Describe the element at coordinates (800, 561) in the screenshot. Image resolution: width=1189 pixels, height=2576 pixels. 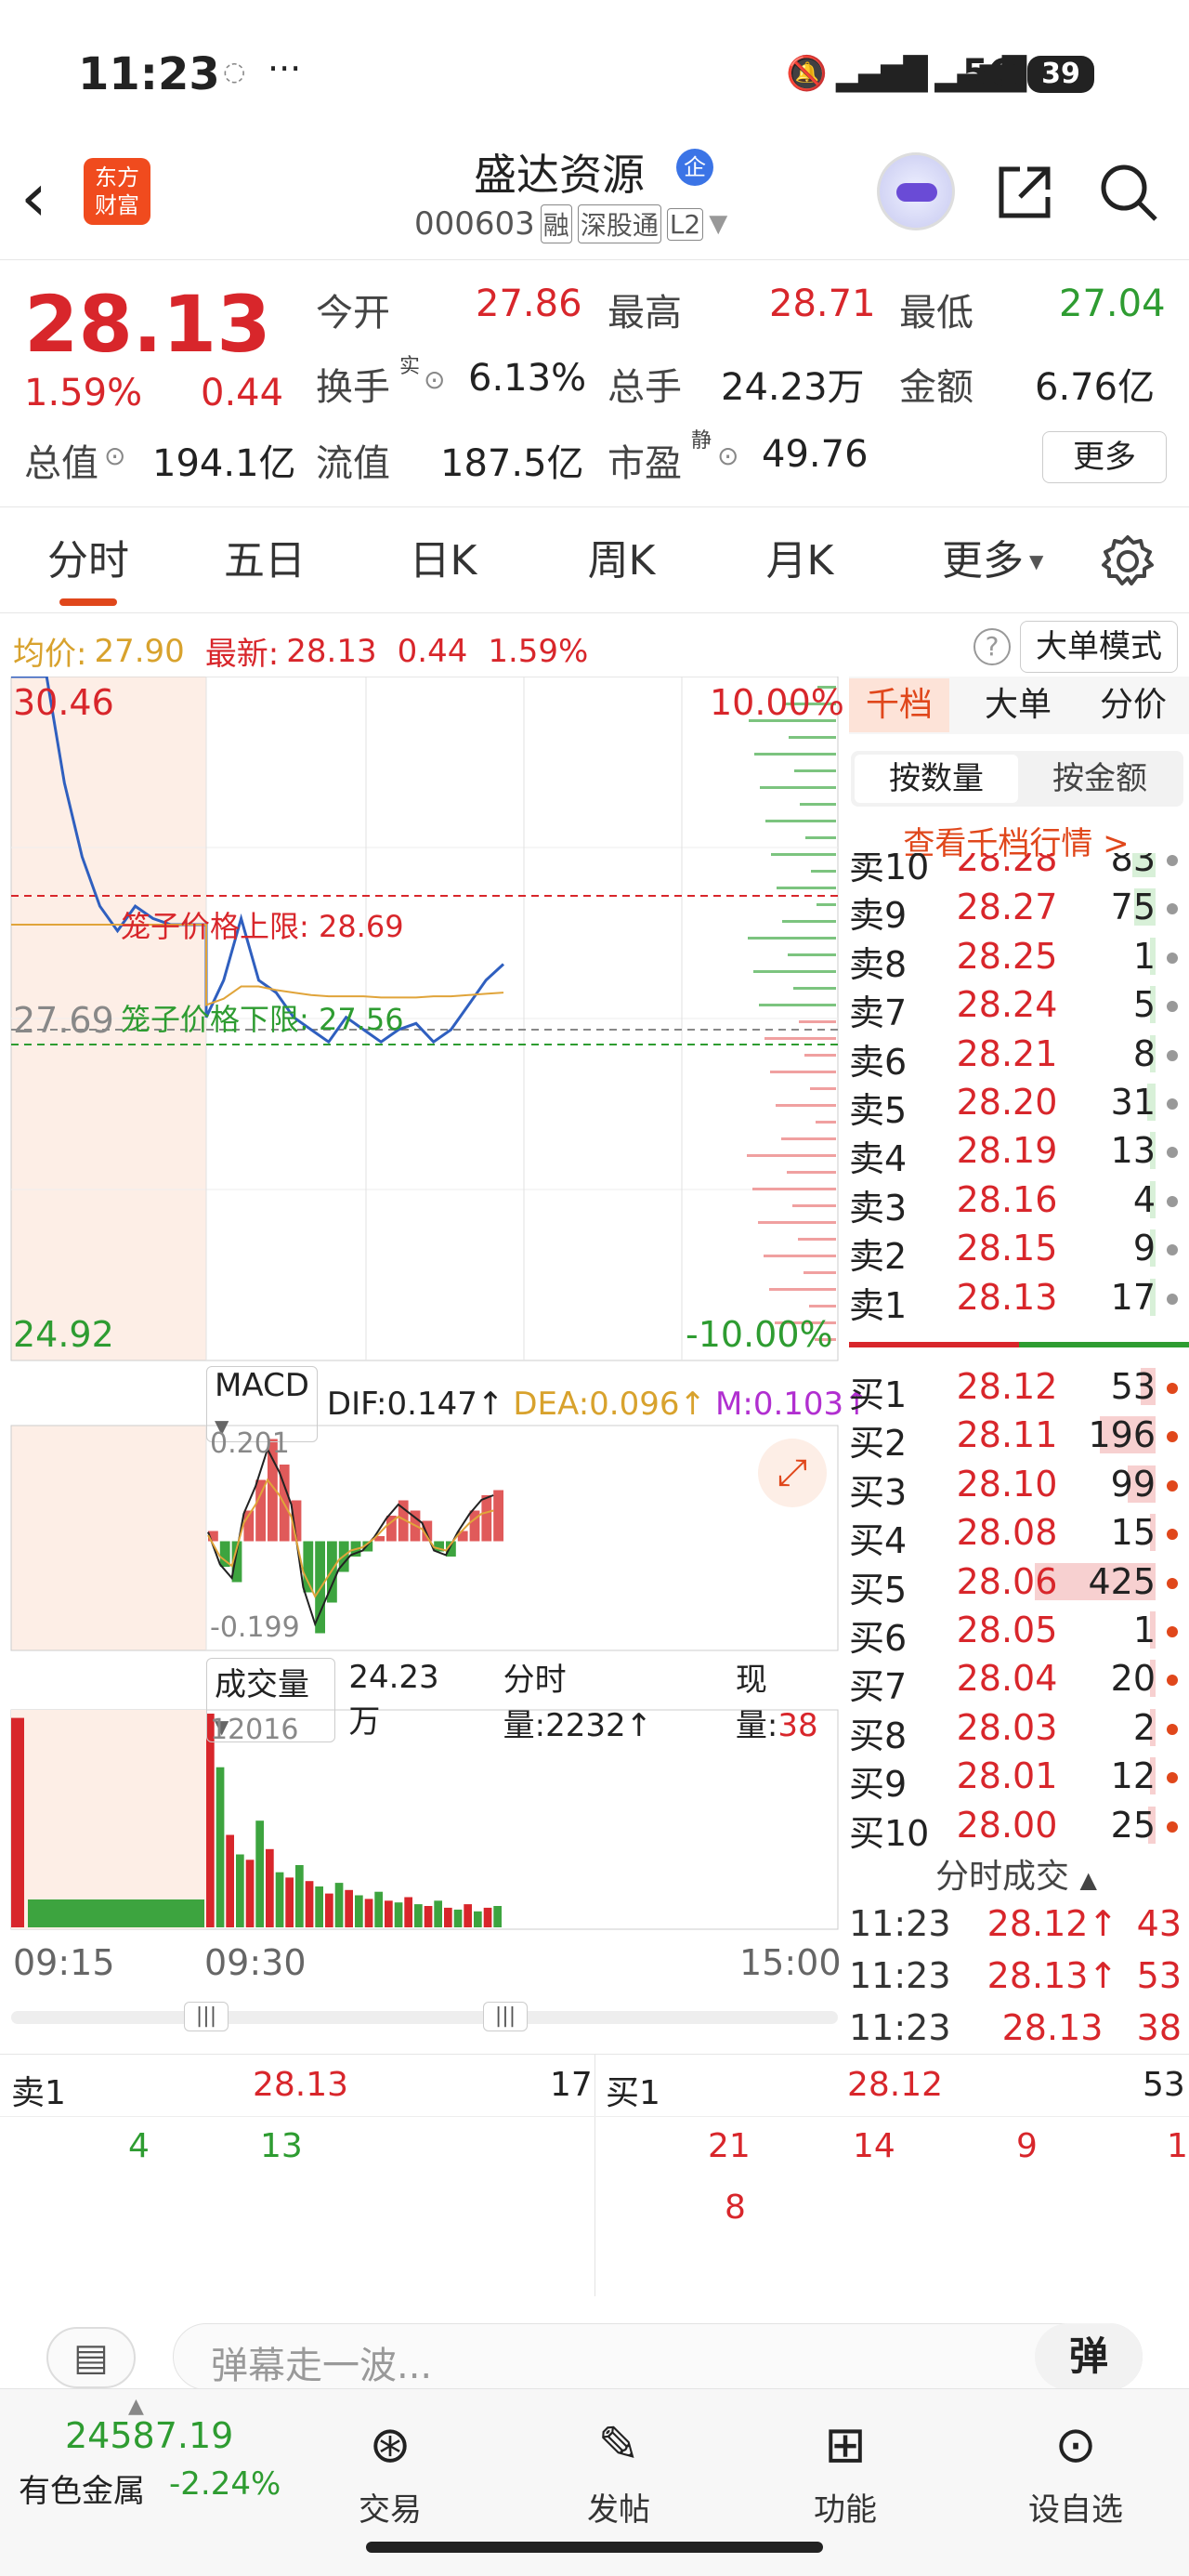
I see `tab-monthly-k: 月K` at that location.